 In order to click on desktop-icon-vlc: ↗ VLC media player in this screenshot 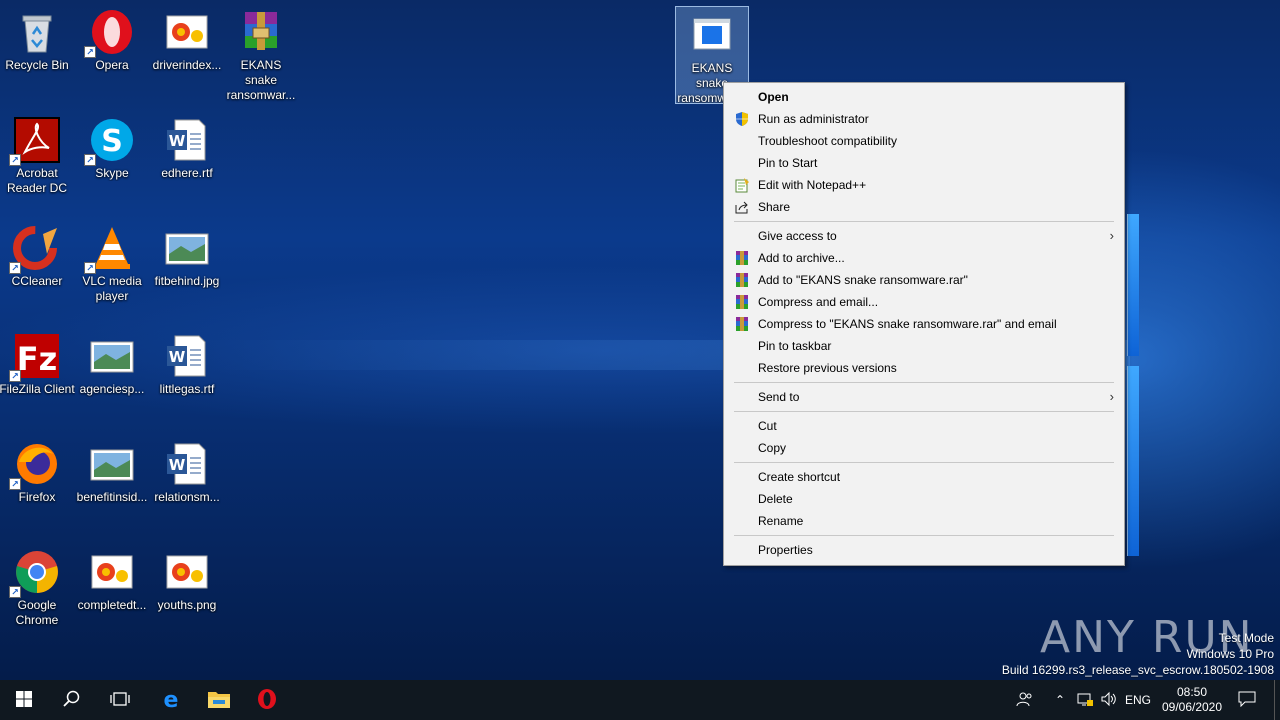, I will do `click(112, 262)`.